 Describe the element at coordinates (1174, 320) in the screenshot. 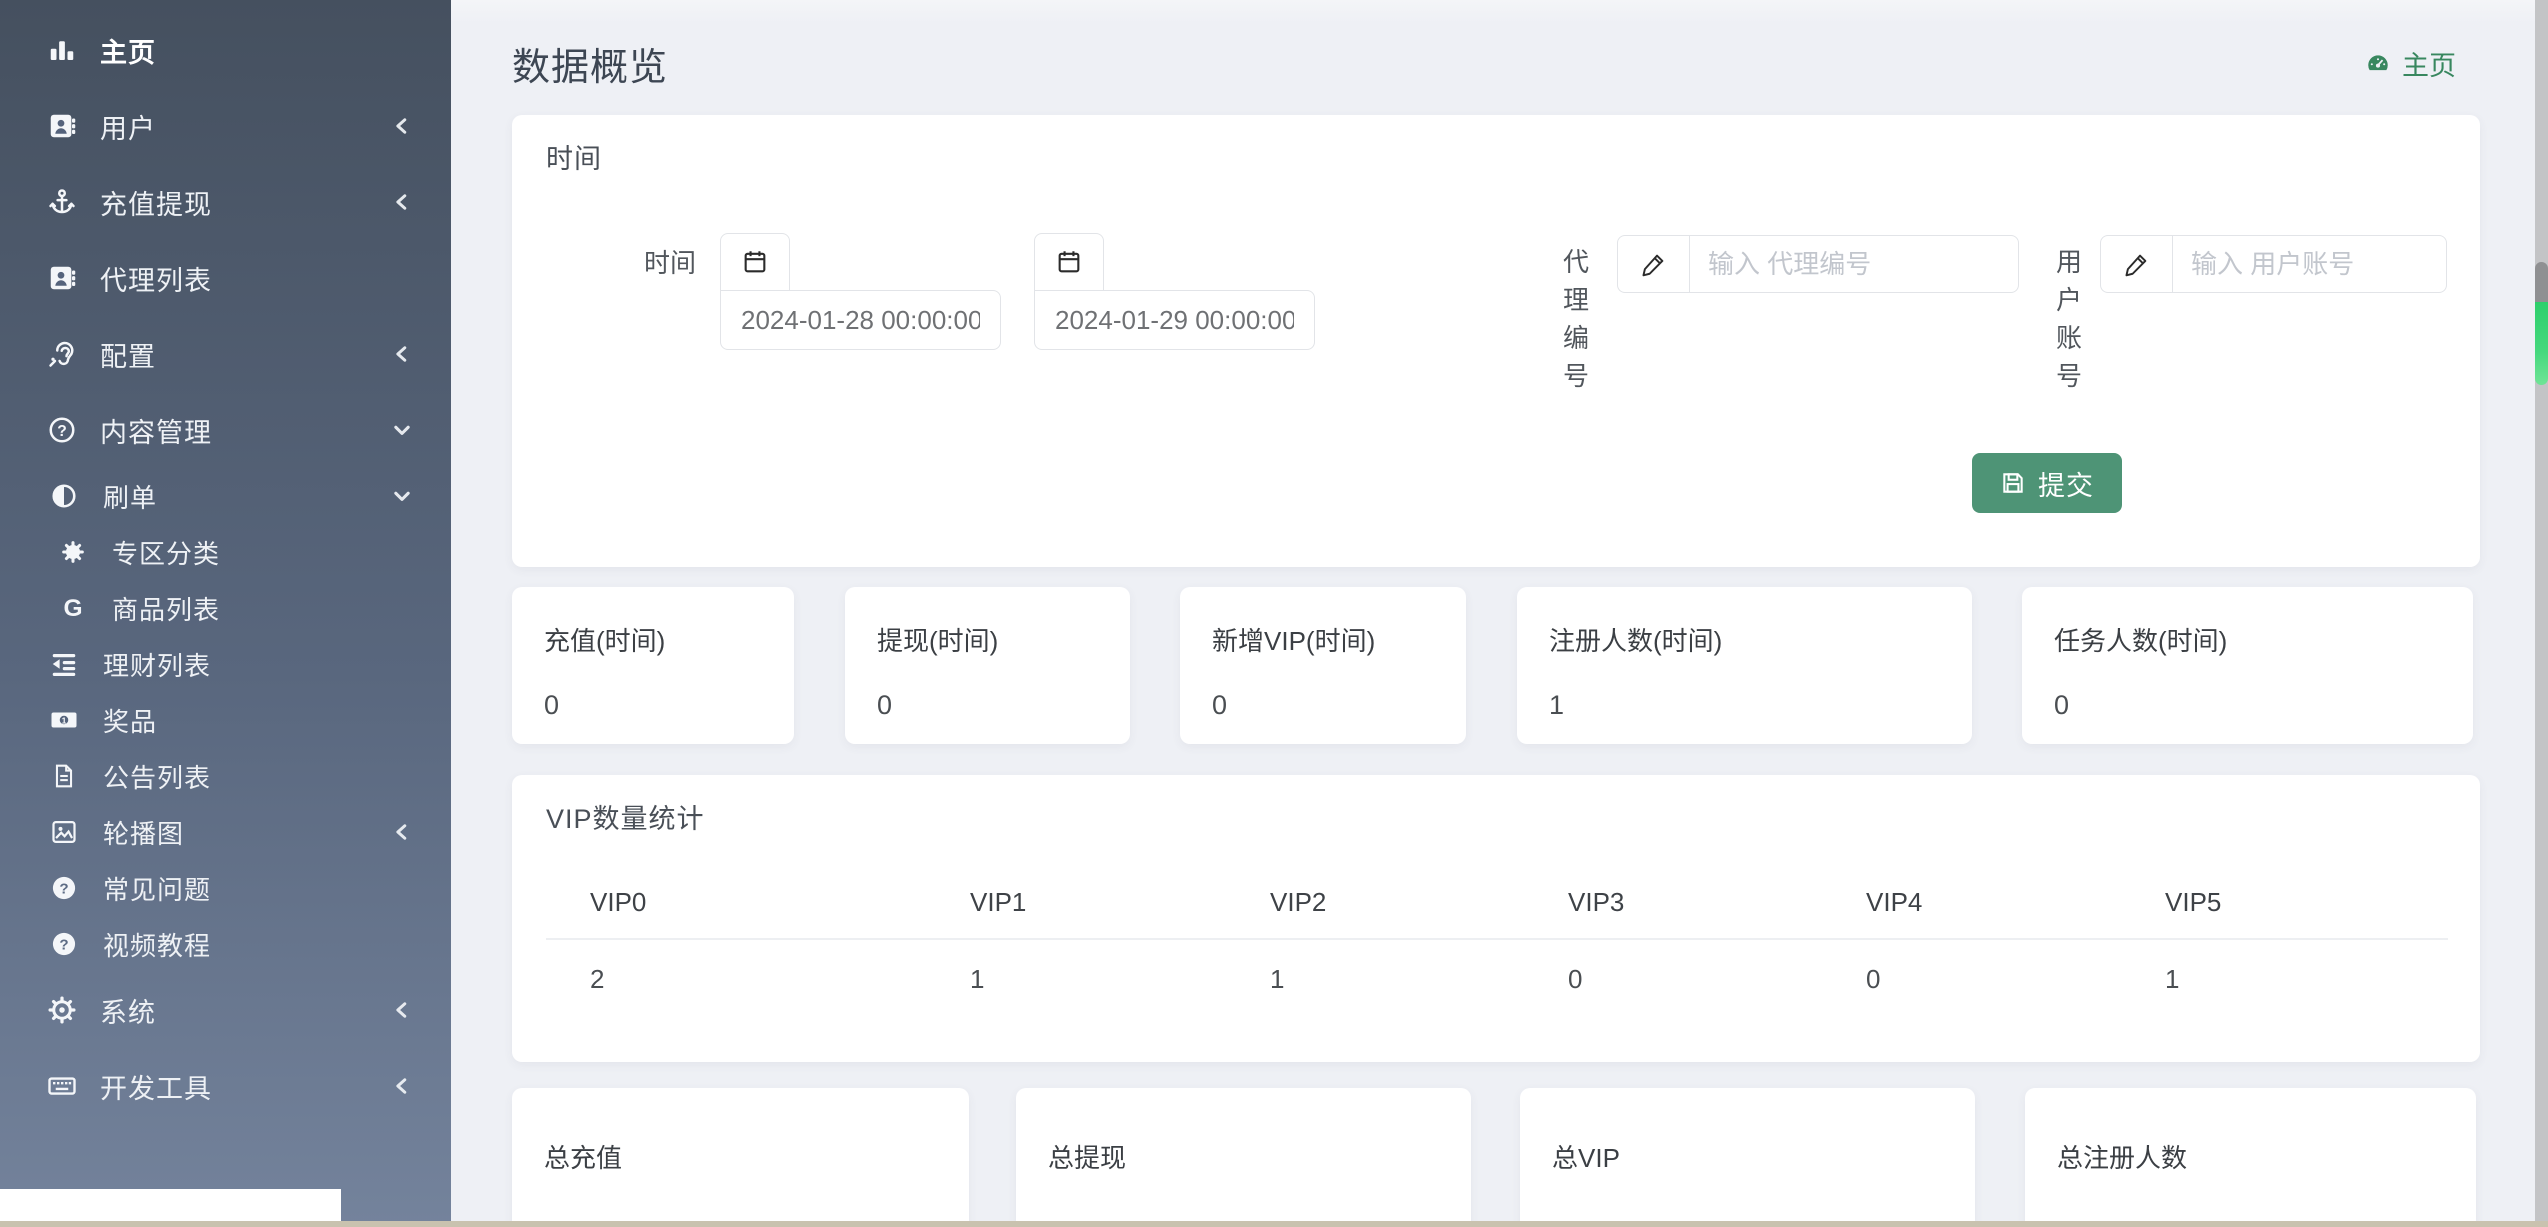

I see `date-to-input` at that location.